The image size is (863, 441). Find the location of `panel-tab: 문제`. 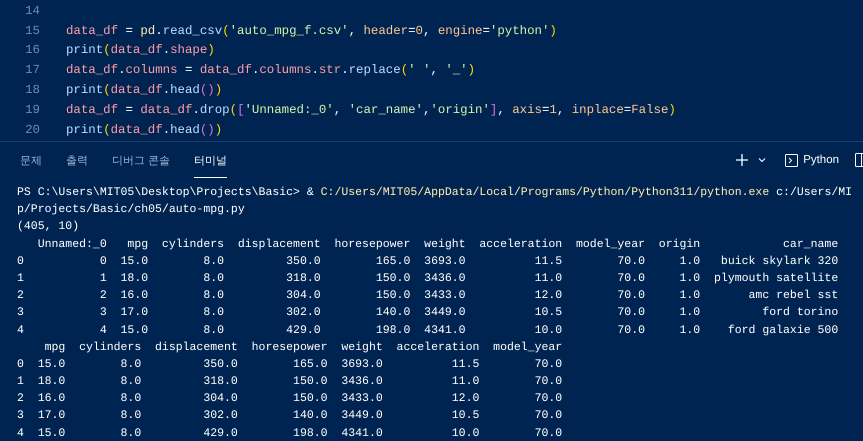

panel-tab: 문제 is located at coordinates (31, 160).